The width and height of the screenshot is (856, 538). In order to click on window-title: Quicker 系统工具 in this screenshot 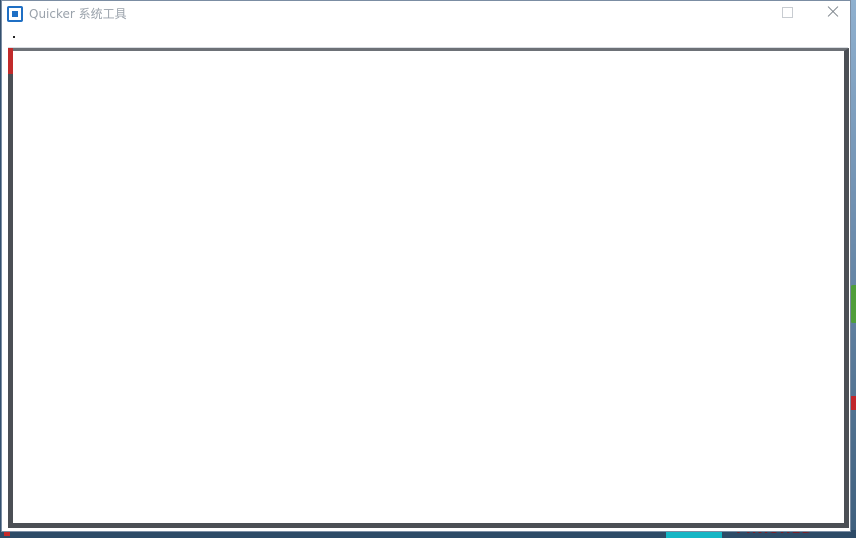, I will do `click(78, 14)`.